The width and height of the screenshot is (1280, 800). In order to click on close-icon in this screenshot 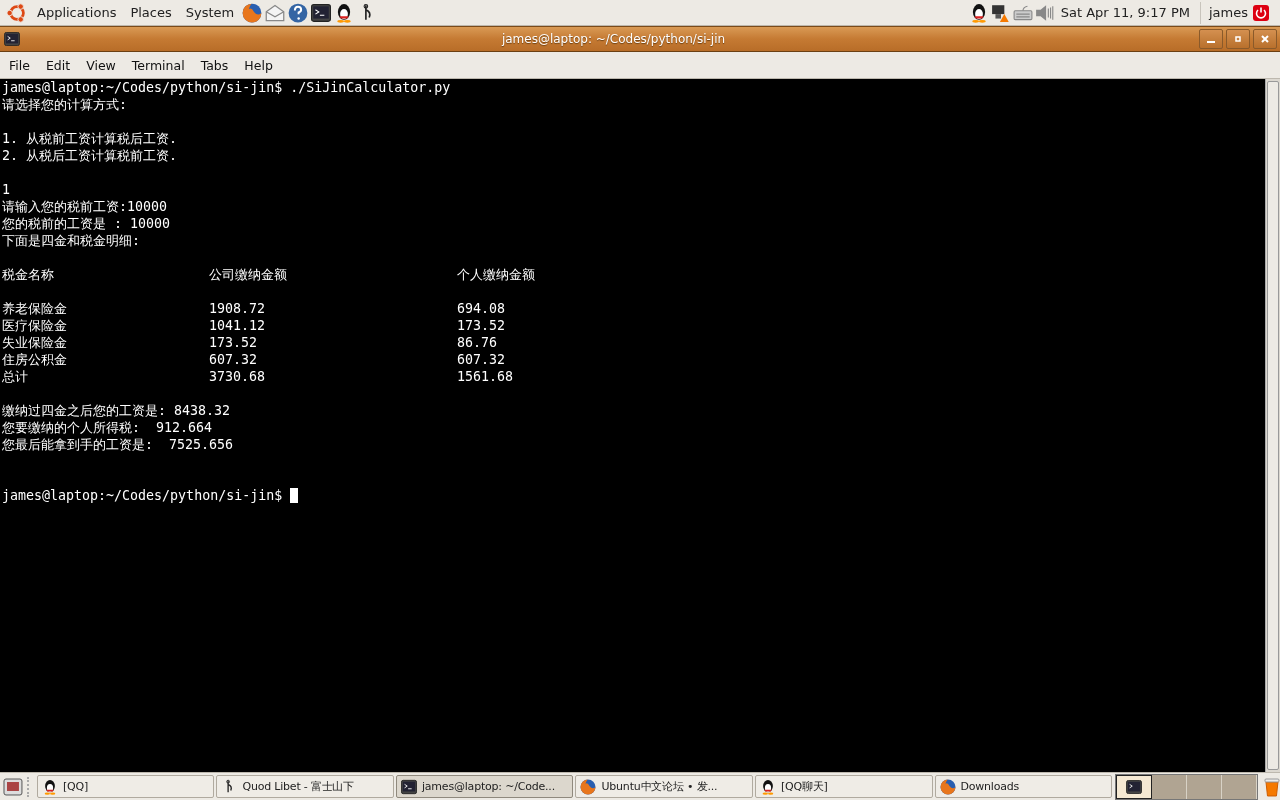, I will do `click(1265, 39)`.